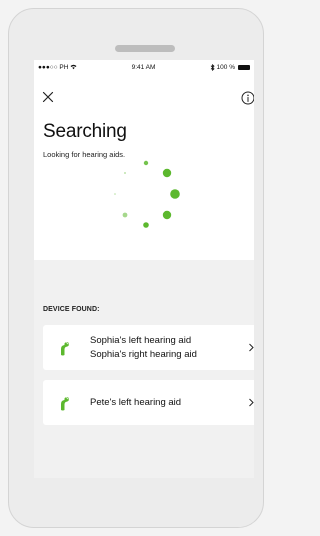 The image size is (320, 536). I want to click on device-found-label: DEVICE FOUND:, so click(71, 309).